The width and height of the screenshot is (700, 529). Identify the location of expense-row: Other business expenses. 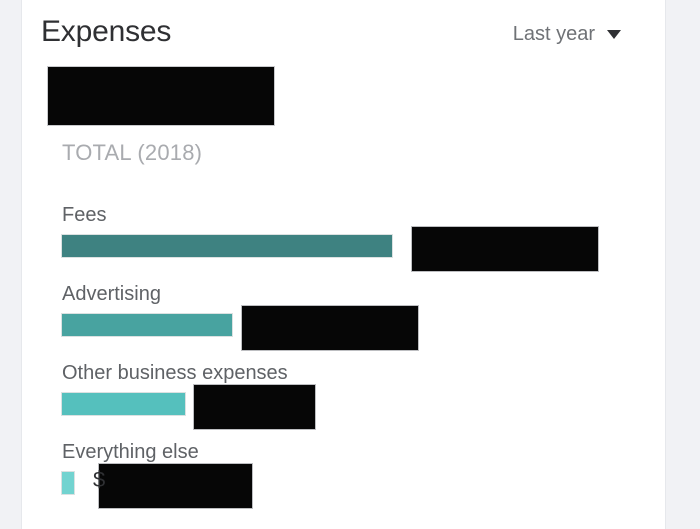
(188, 395).